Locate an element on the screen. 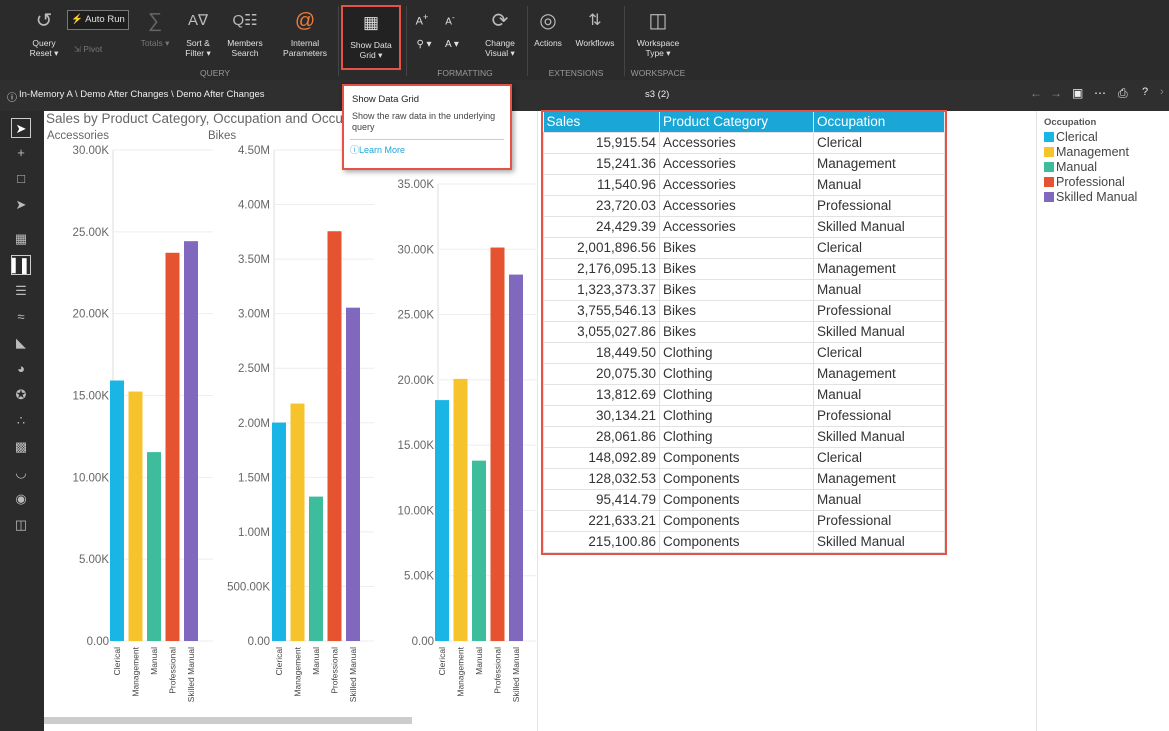 The width and height of the screenshot is (1169, 731). info-icon: ⓘ is located at coordinates (12, 96).